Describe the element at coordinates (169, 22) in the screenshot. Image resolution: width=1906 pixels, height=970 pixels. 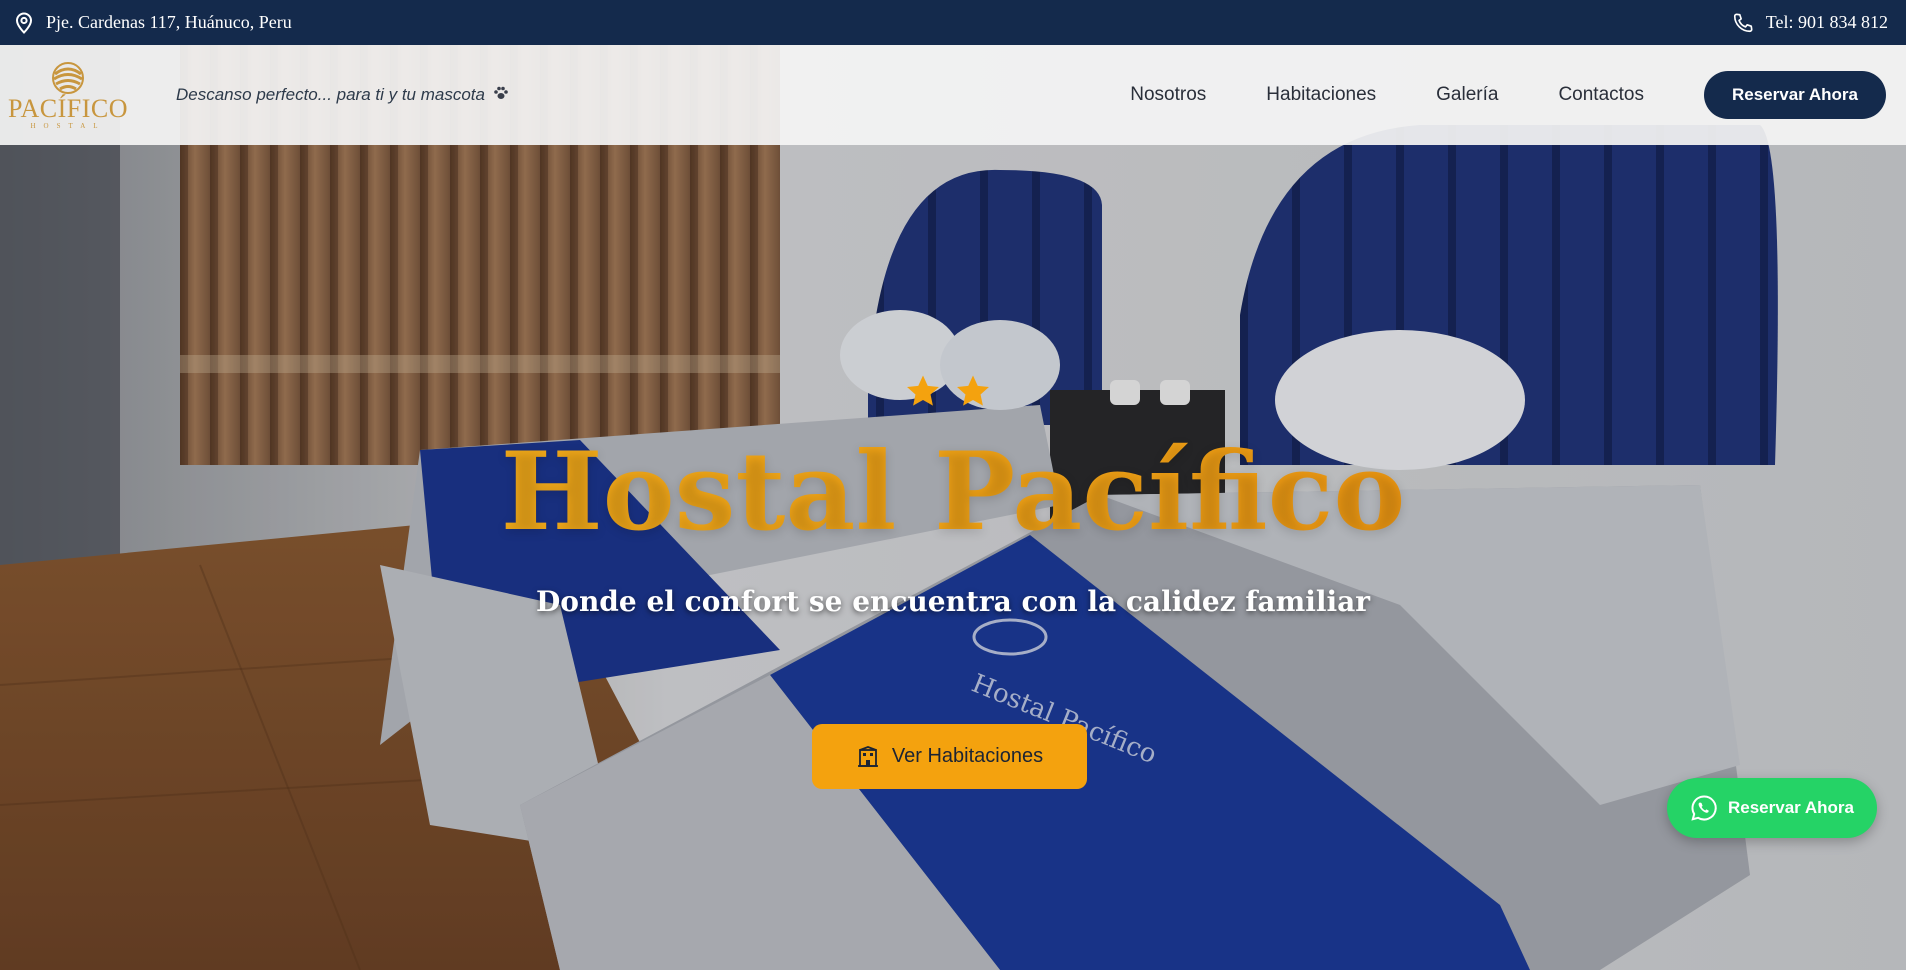
I see `address-text: Pje. Cardenas 117, Huánuco, Peru` at that location.